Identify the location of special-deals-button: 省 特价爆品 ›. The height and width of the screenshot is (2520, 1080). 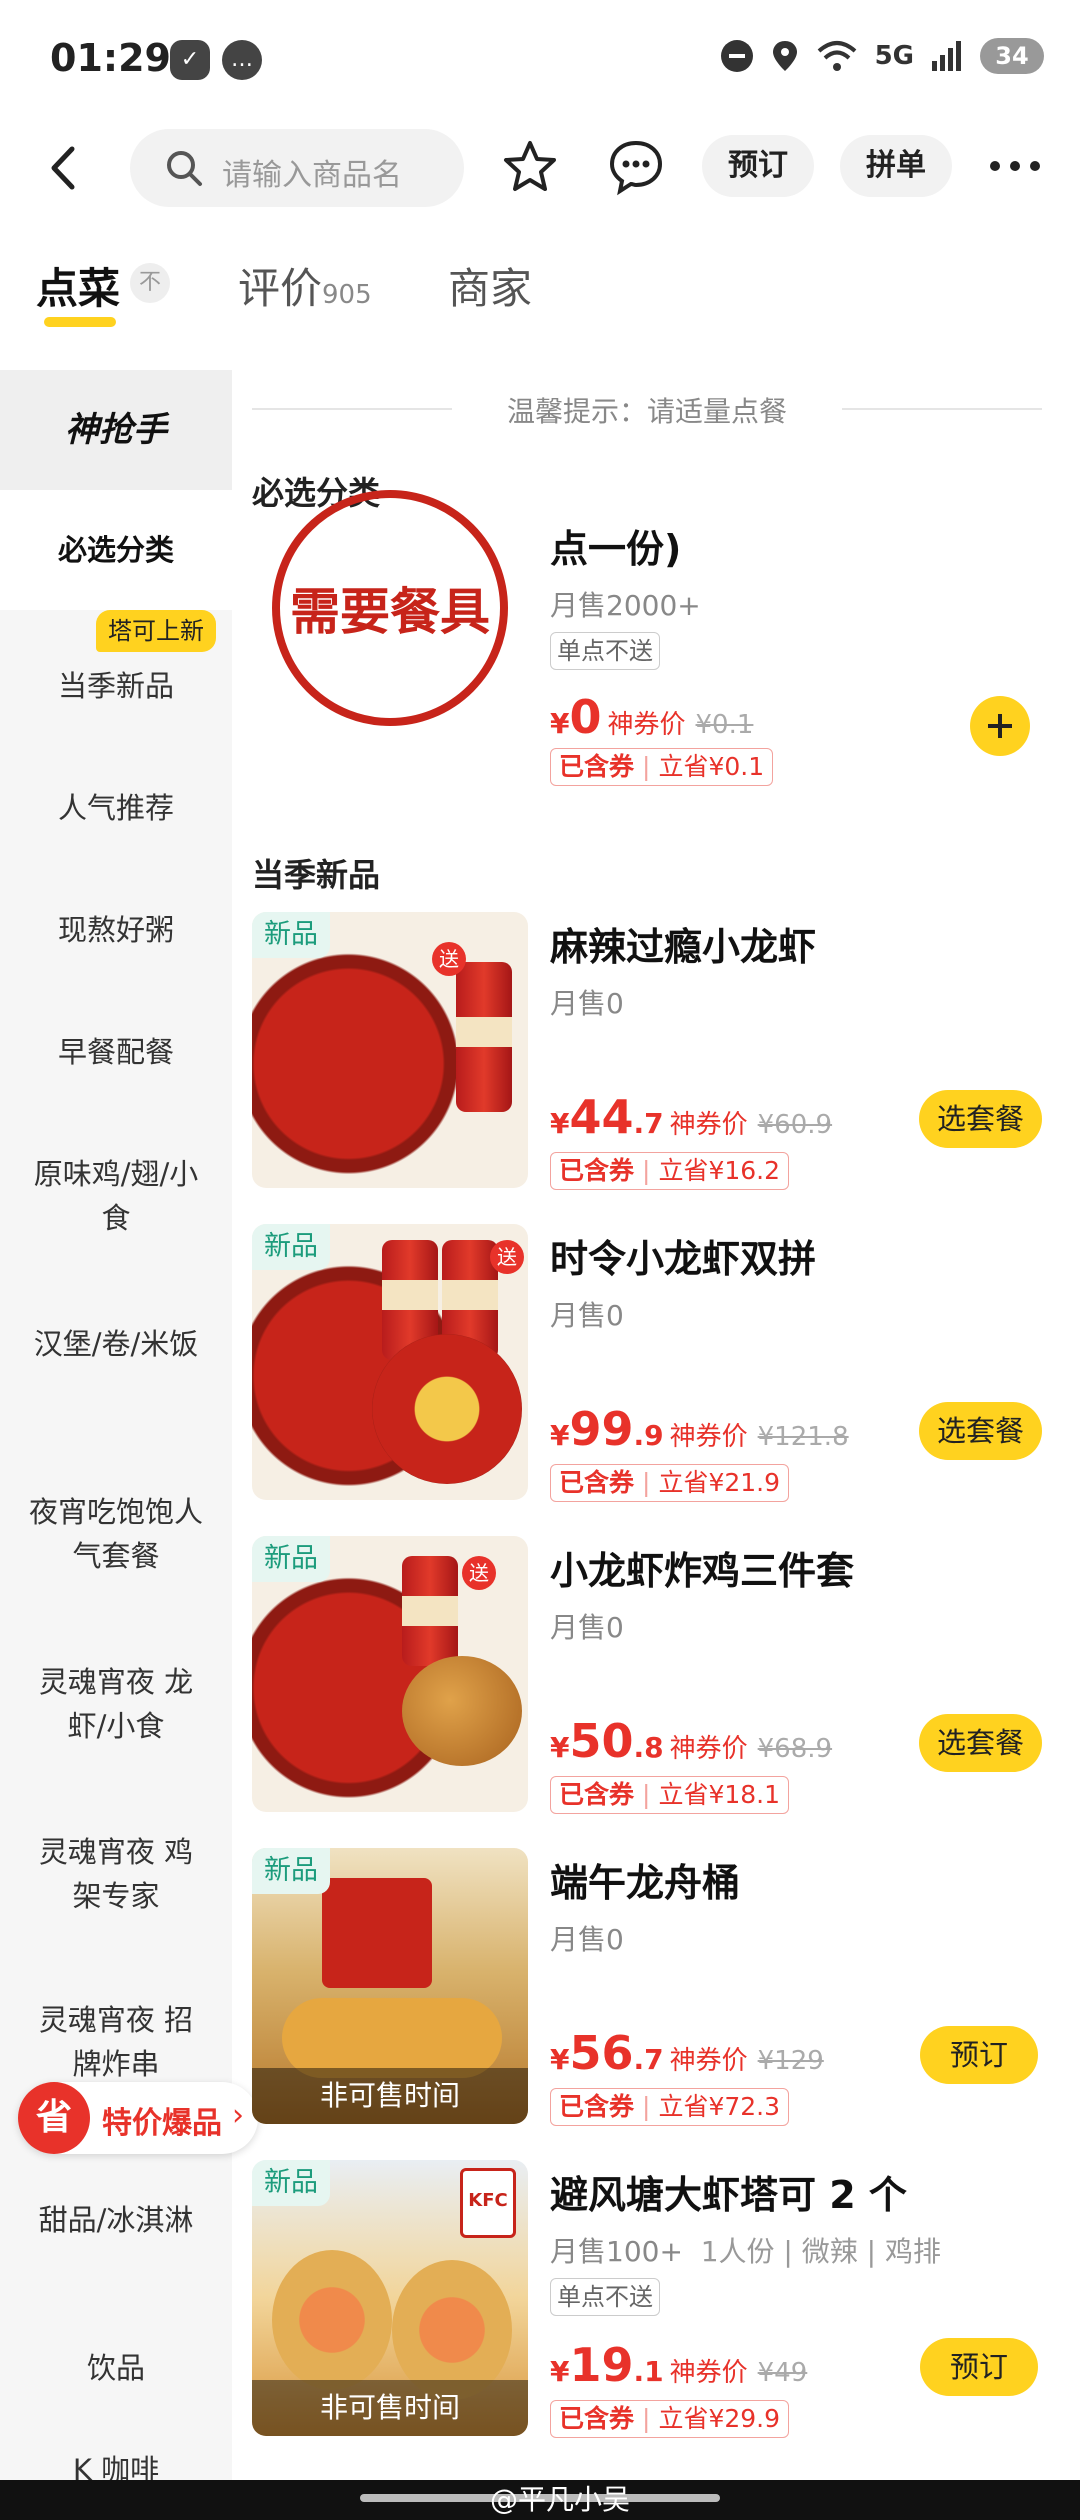
(138, 2118).